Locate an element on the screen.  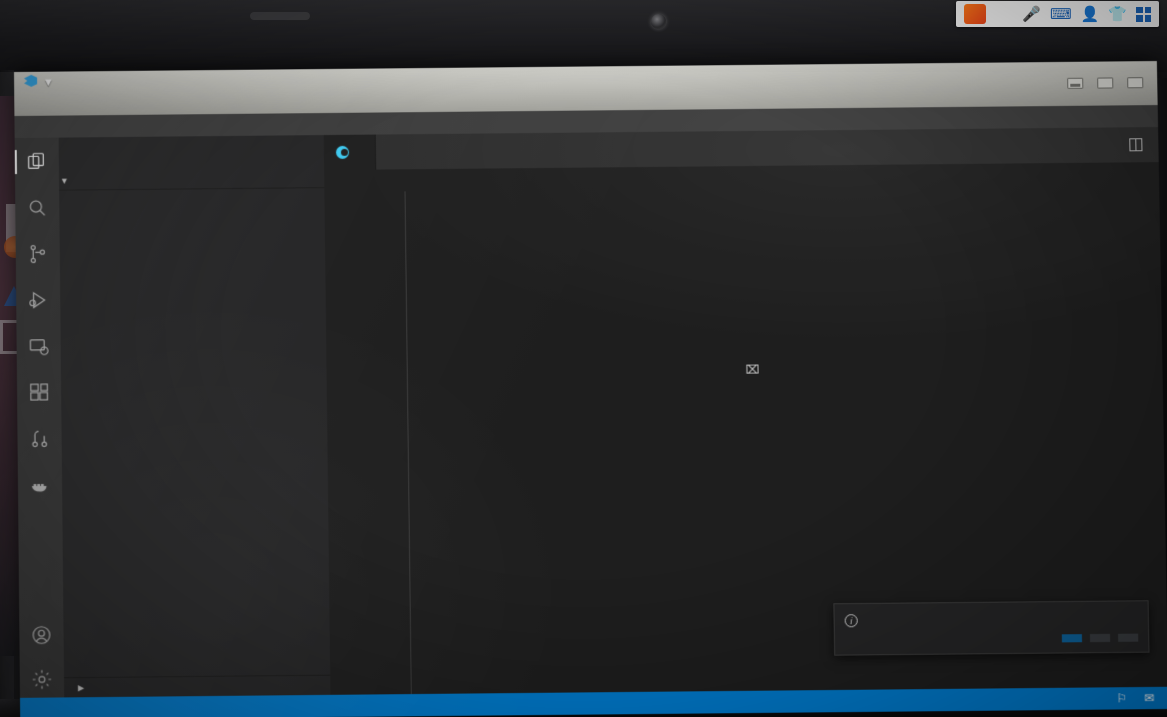
close-button is located at coordinates (1135, 83).